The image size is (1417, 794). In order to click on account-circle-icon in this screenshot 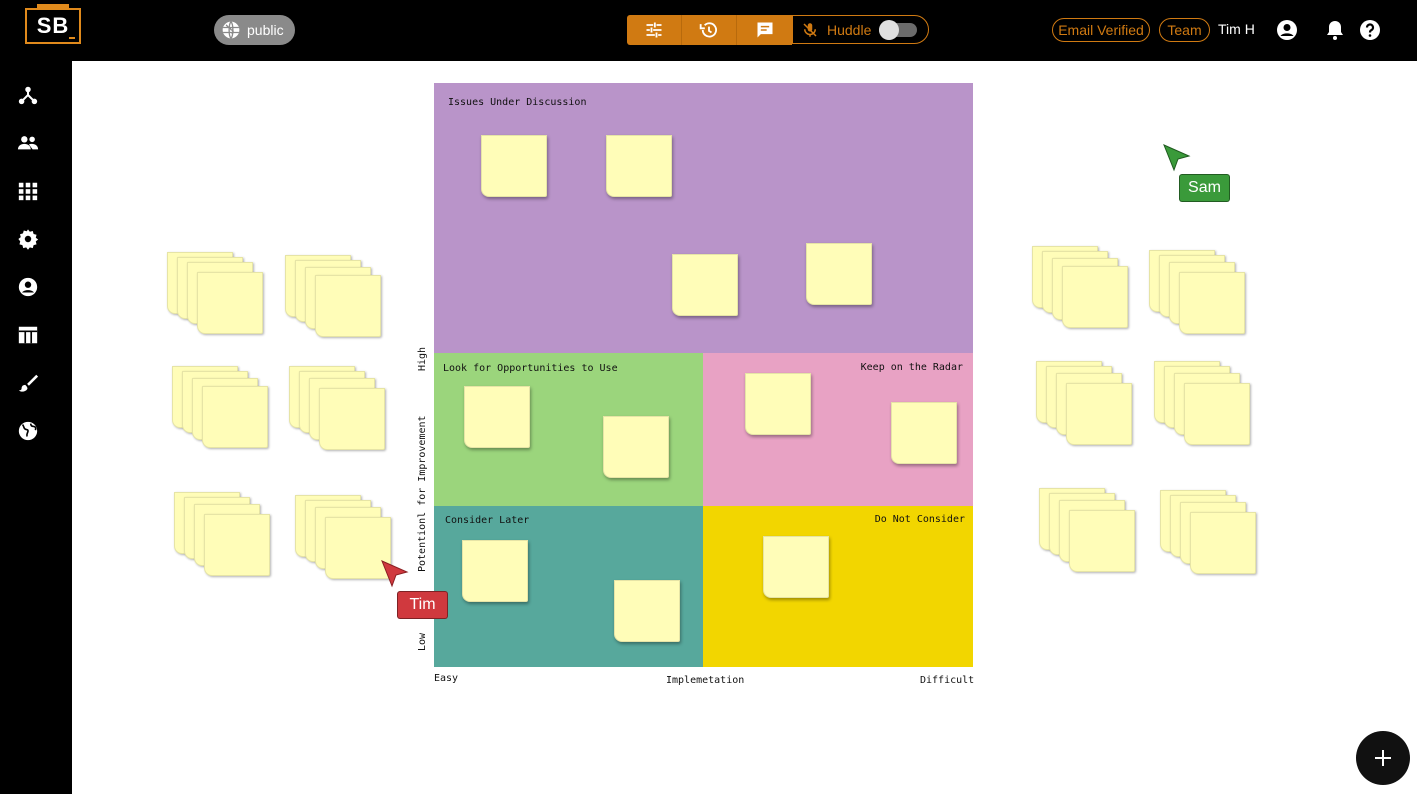, I will do `click(28, 287)`.